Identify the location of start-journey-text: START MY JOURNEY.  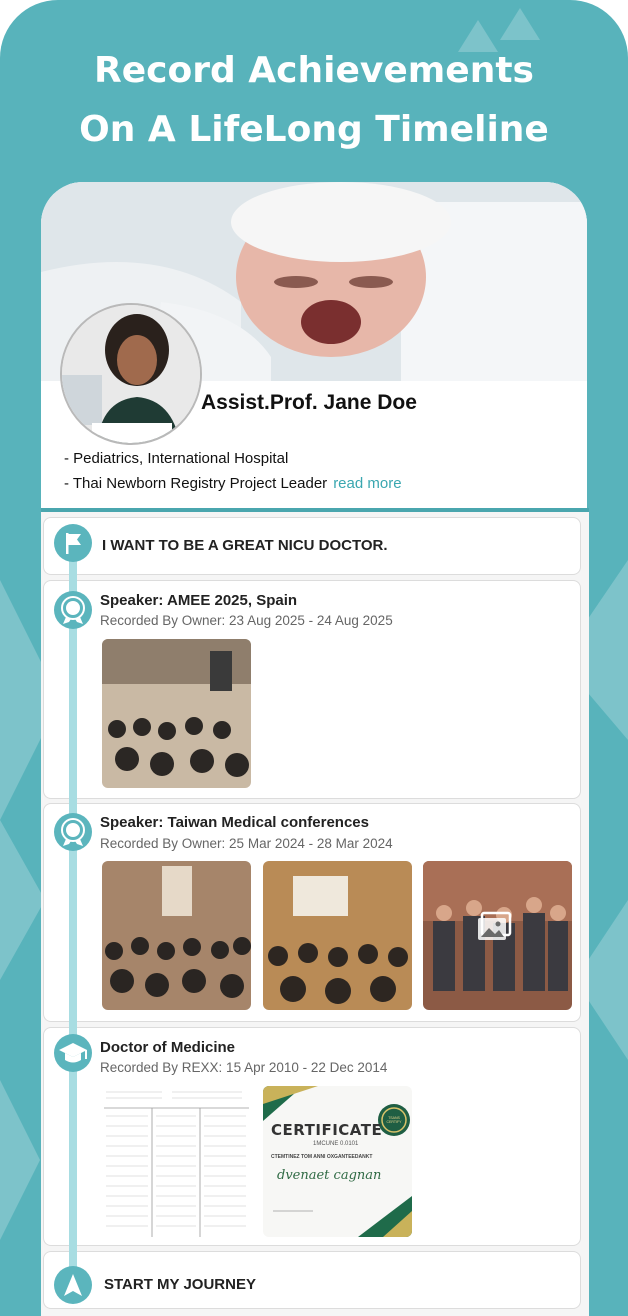
(180, 1284).